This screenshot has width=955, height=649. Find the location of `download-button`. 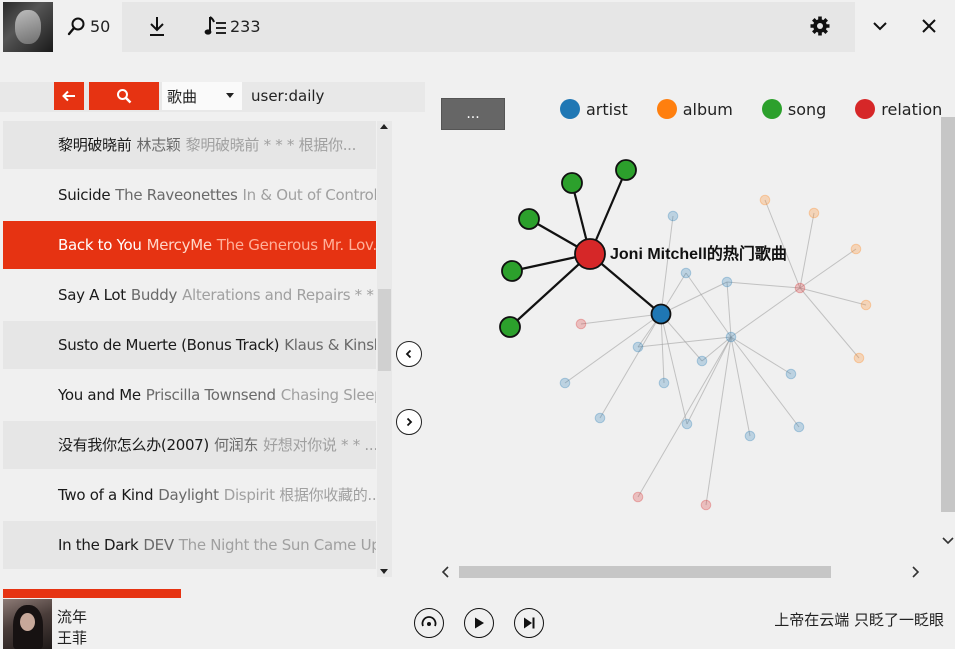

download-button is located at coordinates (157, 26).